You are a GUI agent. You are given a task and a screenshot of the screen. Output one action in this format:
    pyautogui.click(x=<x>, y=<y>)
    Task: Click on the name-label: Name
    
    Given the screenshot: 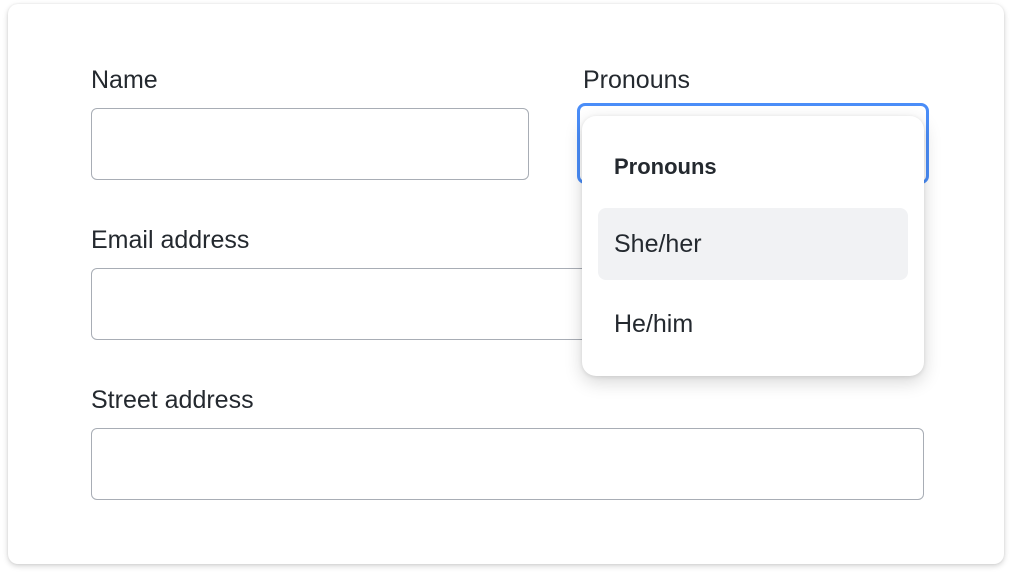 What is the action you would take?
    pyautogui.click(x=124, y=80)
    